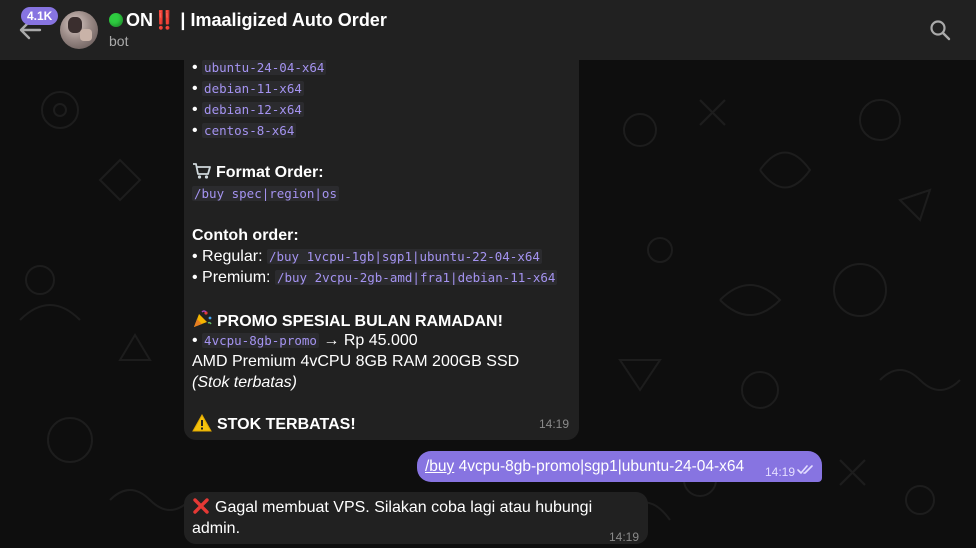 This screenshot has height=548, width=976. What do you see at coordinates (381, 424) in the screenshot?
I see `warning-text: STOK TERBATAS!` at bounding box center [381, 424].